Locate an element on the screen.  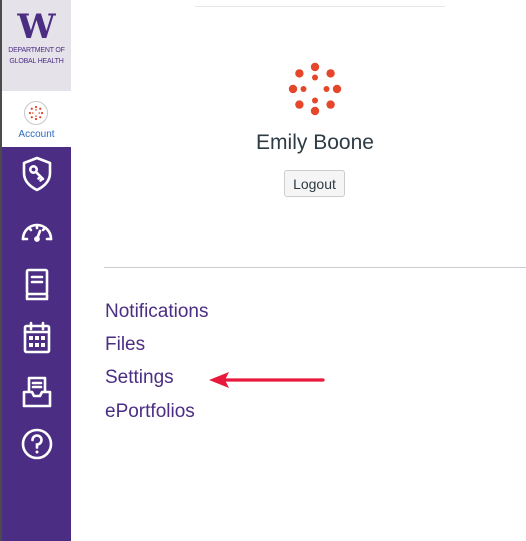
book-icon is located at coordinates (36, 284).